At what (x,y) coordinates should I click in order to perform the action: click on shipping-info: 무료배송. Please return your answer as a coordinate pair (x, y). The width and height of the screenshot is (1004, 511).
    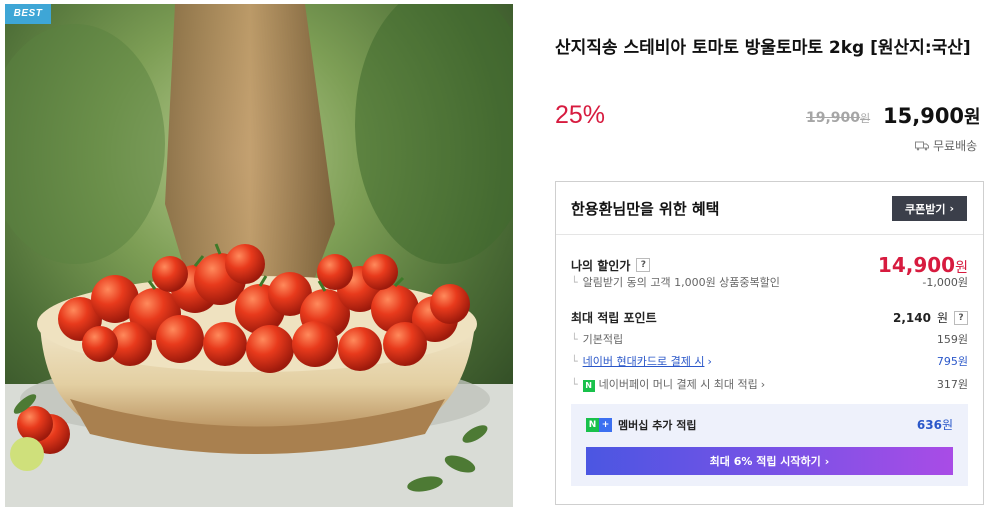
    Looking at the image, I should click on (946, 145).